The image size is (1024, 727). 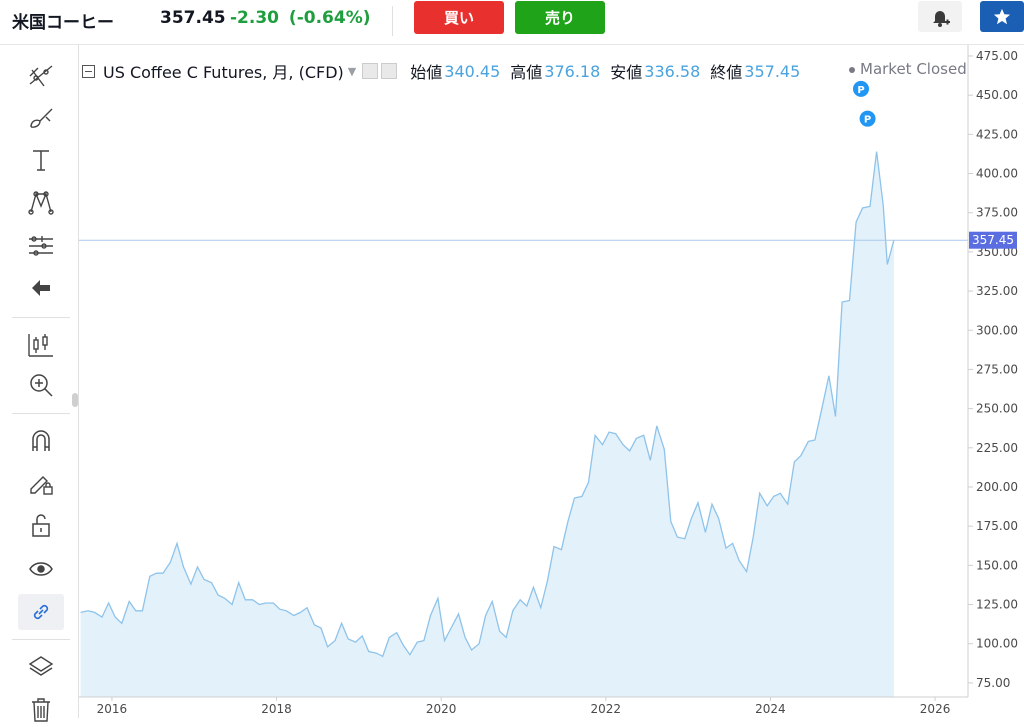 I want to click on price-tick-label: 100.00, so click(x=997, y=644).